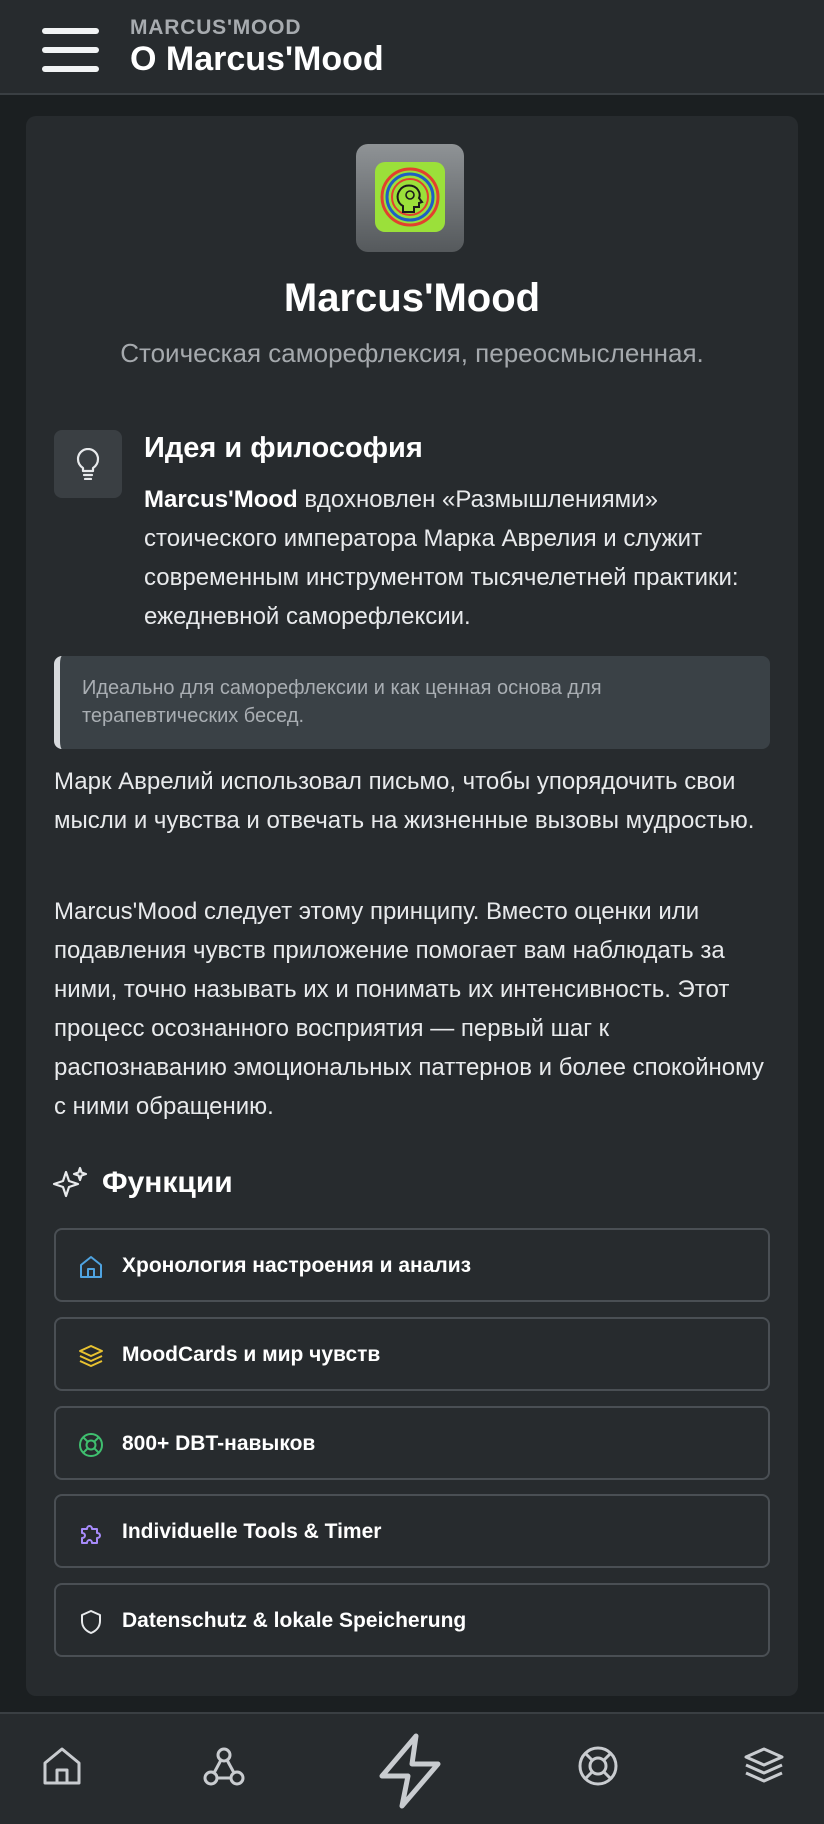 The width and height of the screenshot is (824, 1824). I want to click on feature-dbt-skills: 800+ DBT-навыков, so click(412, 1443).